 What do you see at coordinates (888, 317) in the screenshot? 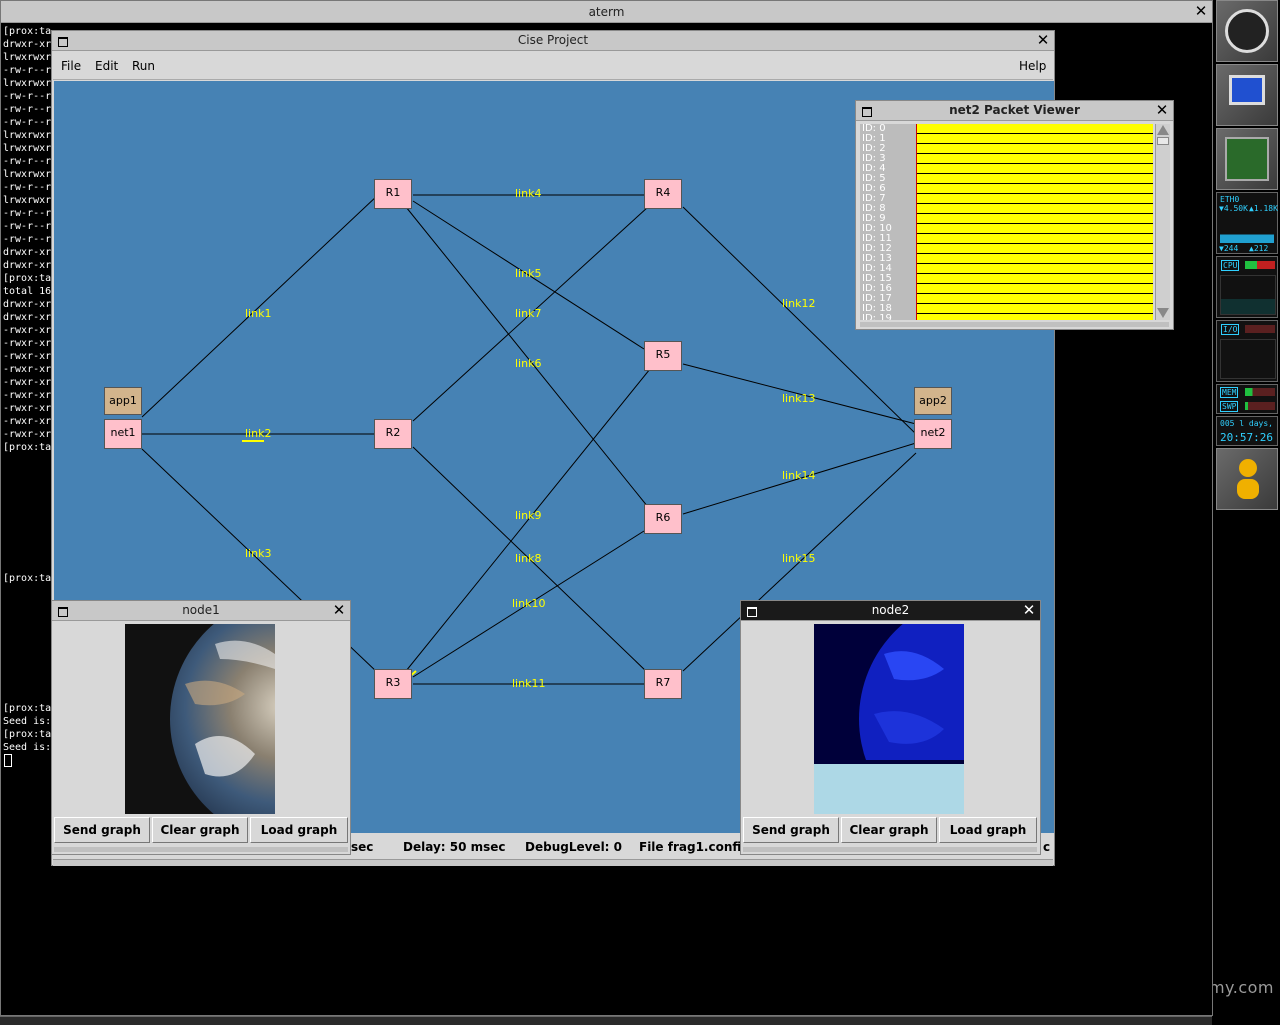
I see `packet-id-row: ID: 19` at bounding box center [888, 317].